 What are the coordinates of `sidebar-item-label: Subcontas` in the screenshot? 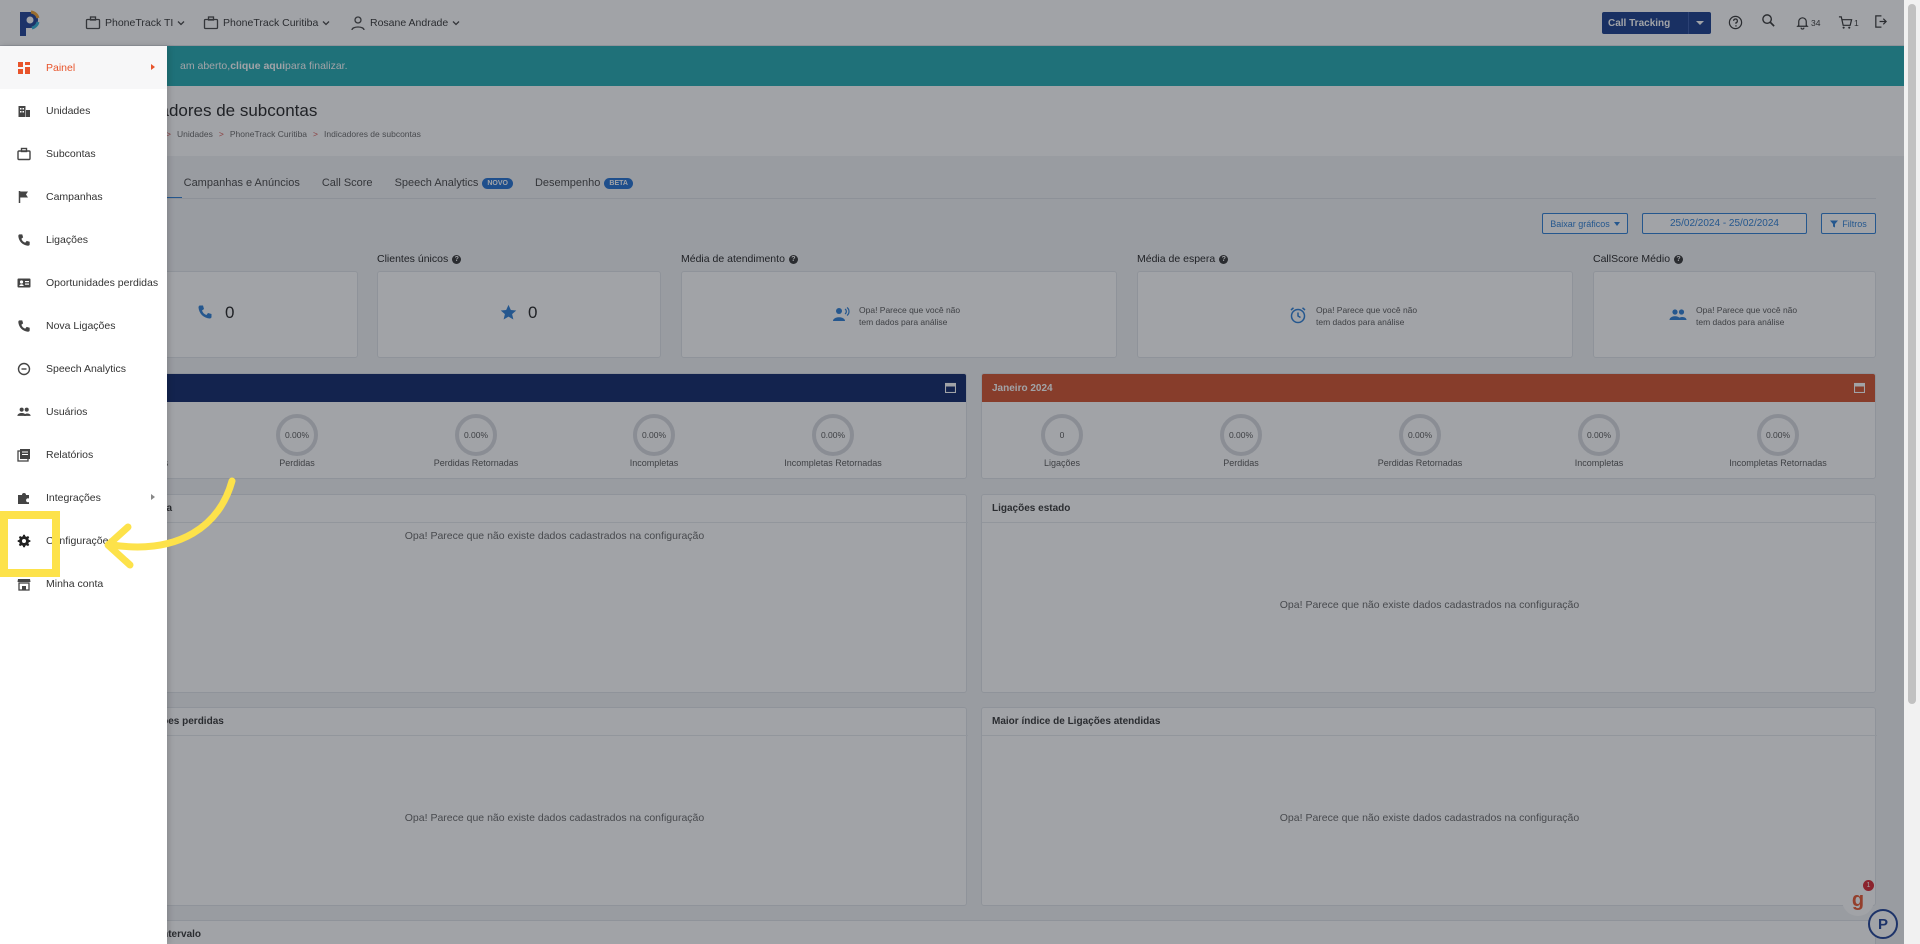 It's located at (71, 153).